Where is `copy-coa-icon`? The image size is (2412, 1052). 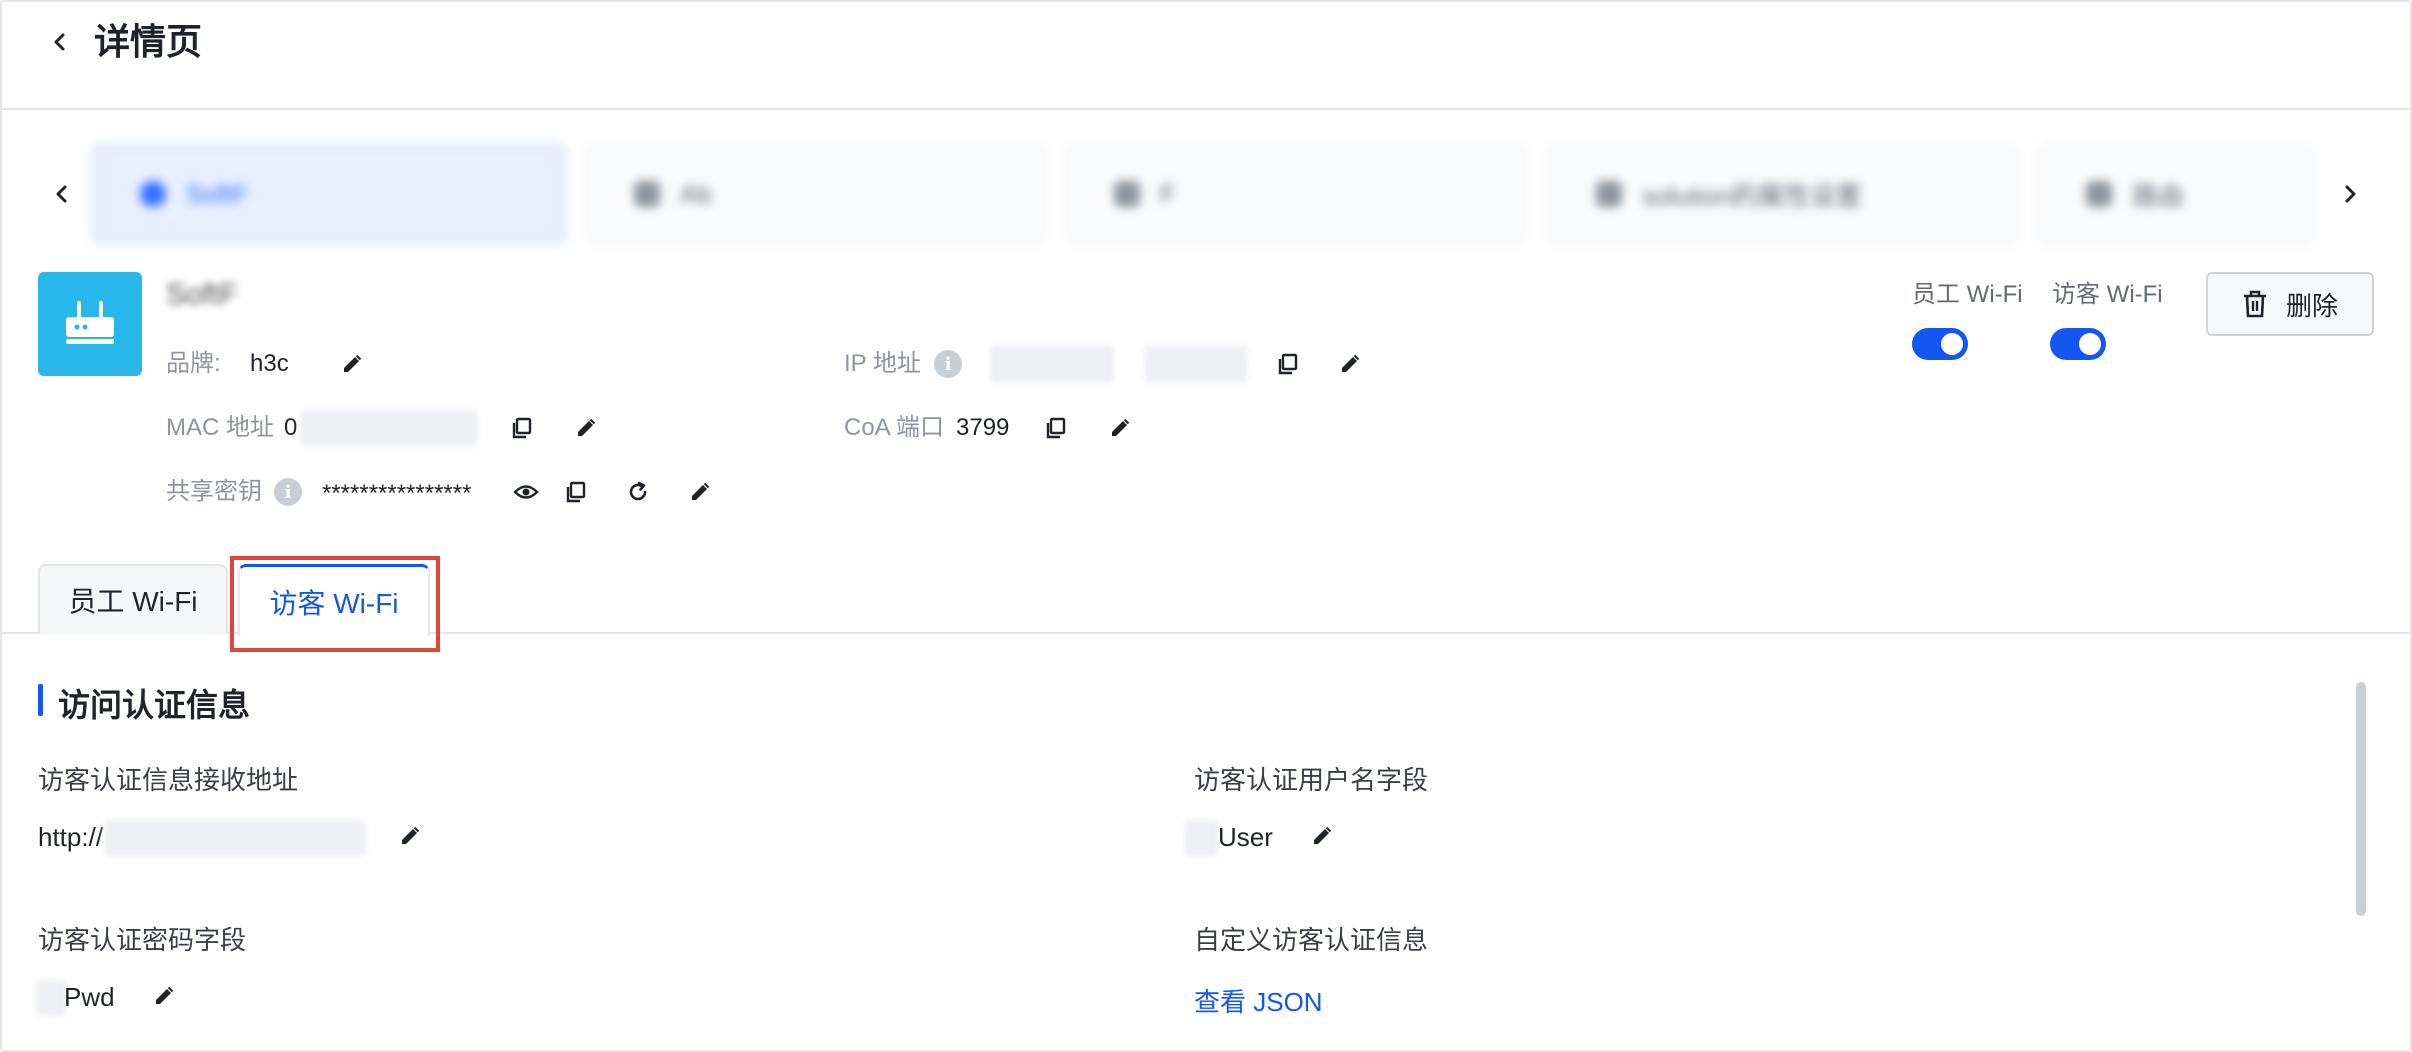
copy-coa-icon is located at coordinates (1056, 428).